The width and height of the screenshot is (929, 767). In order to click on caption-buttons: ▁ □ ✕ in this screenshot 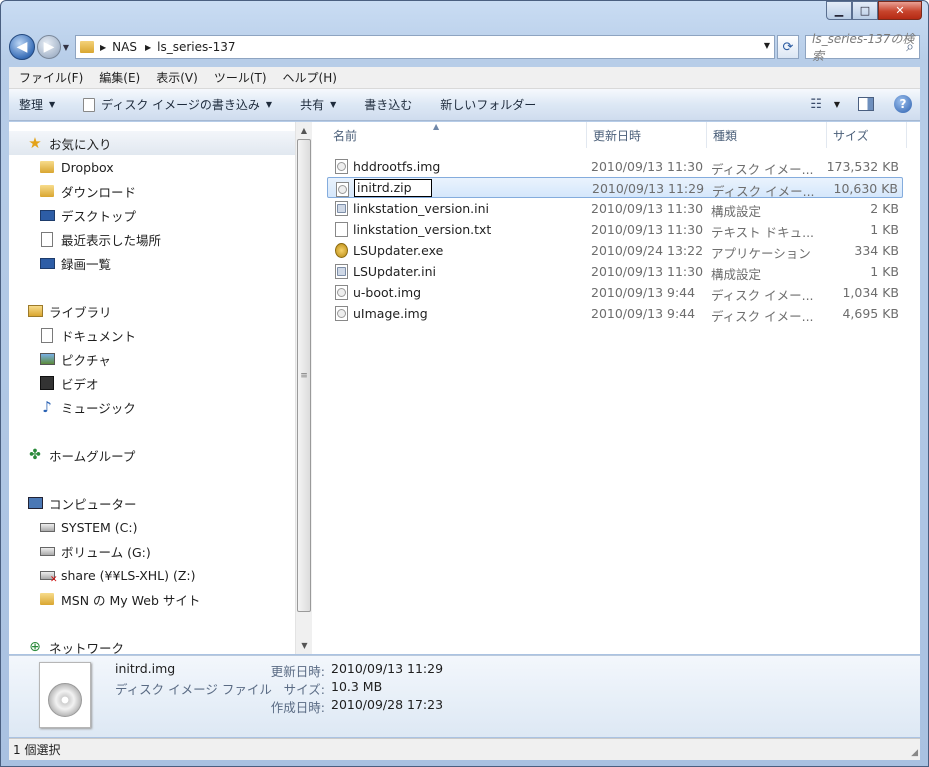, I will do `click(874, 10)`.